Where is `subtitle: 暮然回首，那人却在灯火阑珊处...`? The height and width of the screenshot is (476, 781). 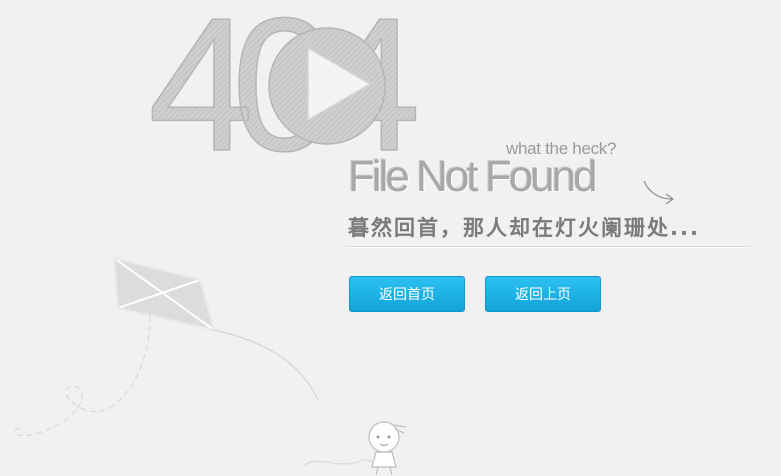
subtitle: 暮然回首，那人却在灯火阑珊处... is located at coordinates (524, 228).